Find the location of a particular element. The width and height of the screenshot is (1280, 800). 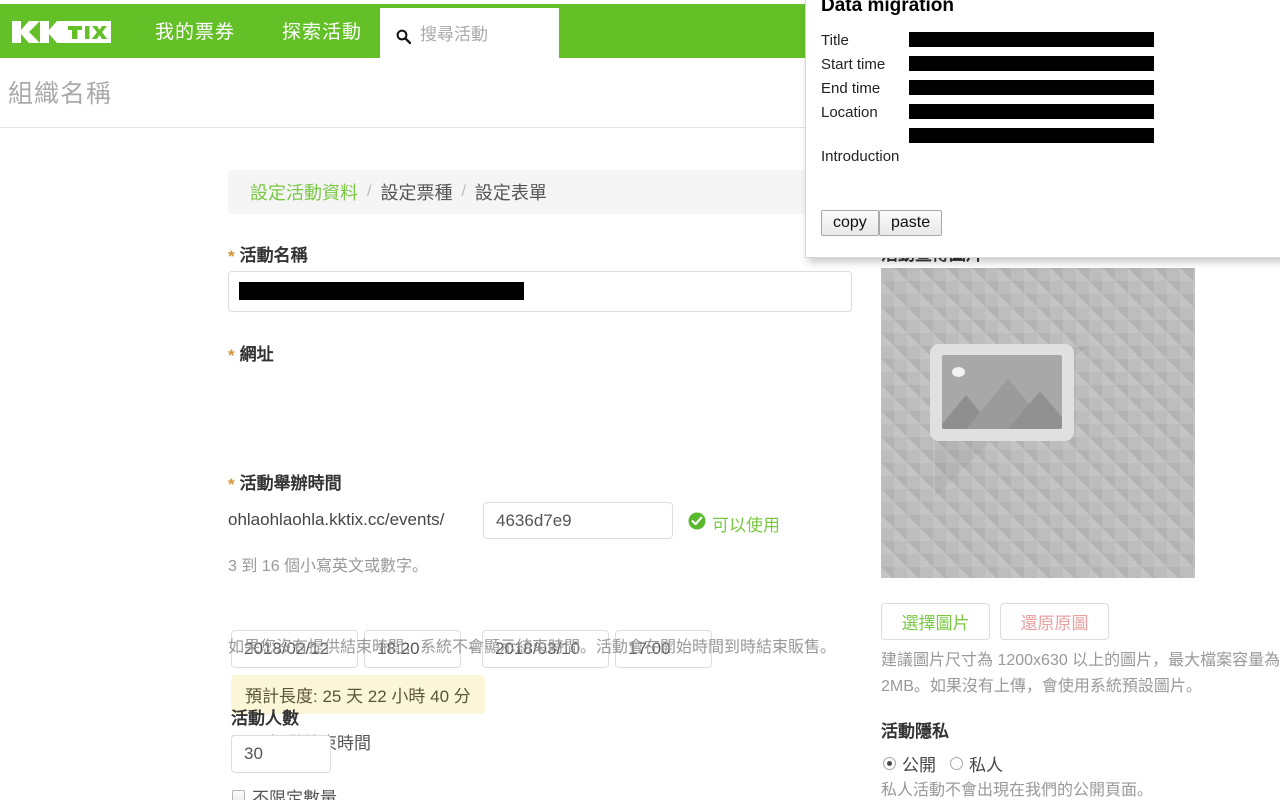

sun-icon is located at coordinates (958, 372).